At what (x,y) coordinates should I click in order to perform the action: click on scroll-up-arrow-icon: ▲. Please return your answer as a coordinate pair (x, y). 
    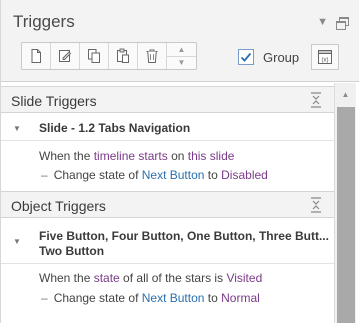
    Looking at the image, I should click on (345, 94).